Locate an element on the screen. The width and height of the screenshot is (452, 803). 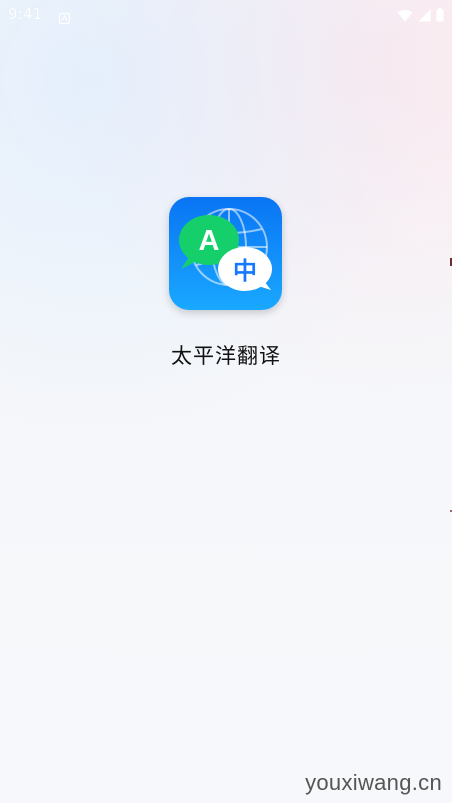
svg-text: 中 is located at coordinates (245, 271).